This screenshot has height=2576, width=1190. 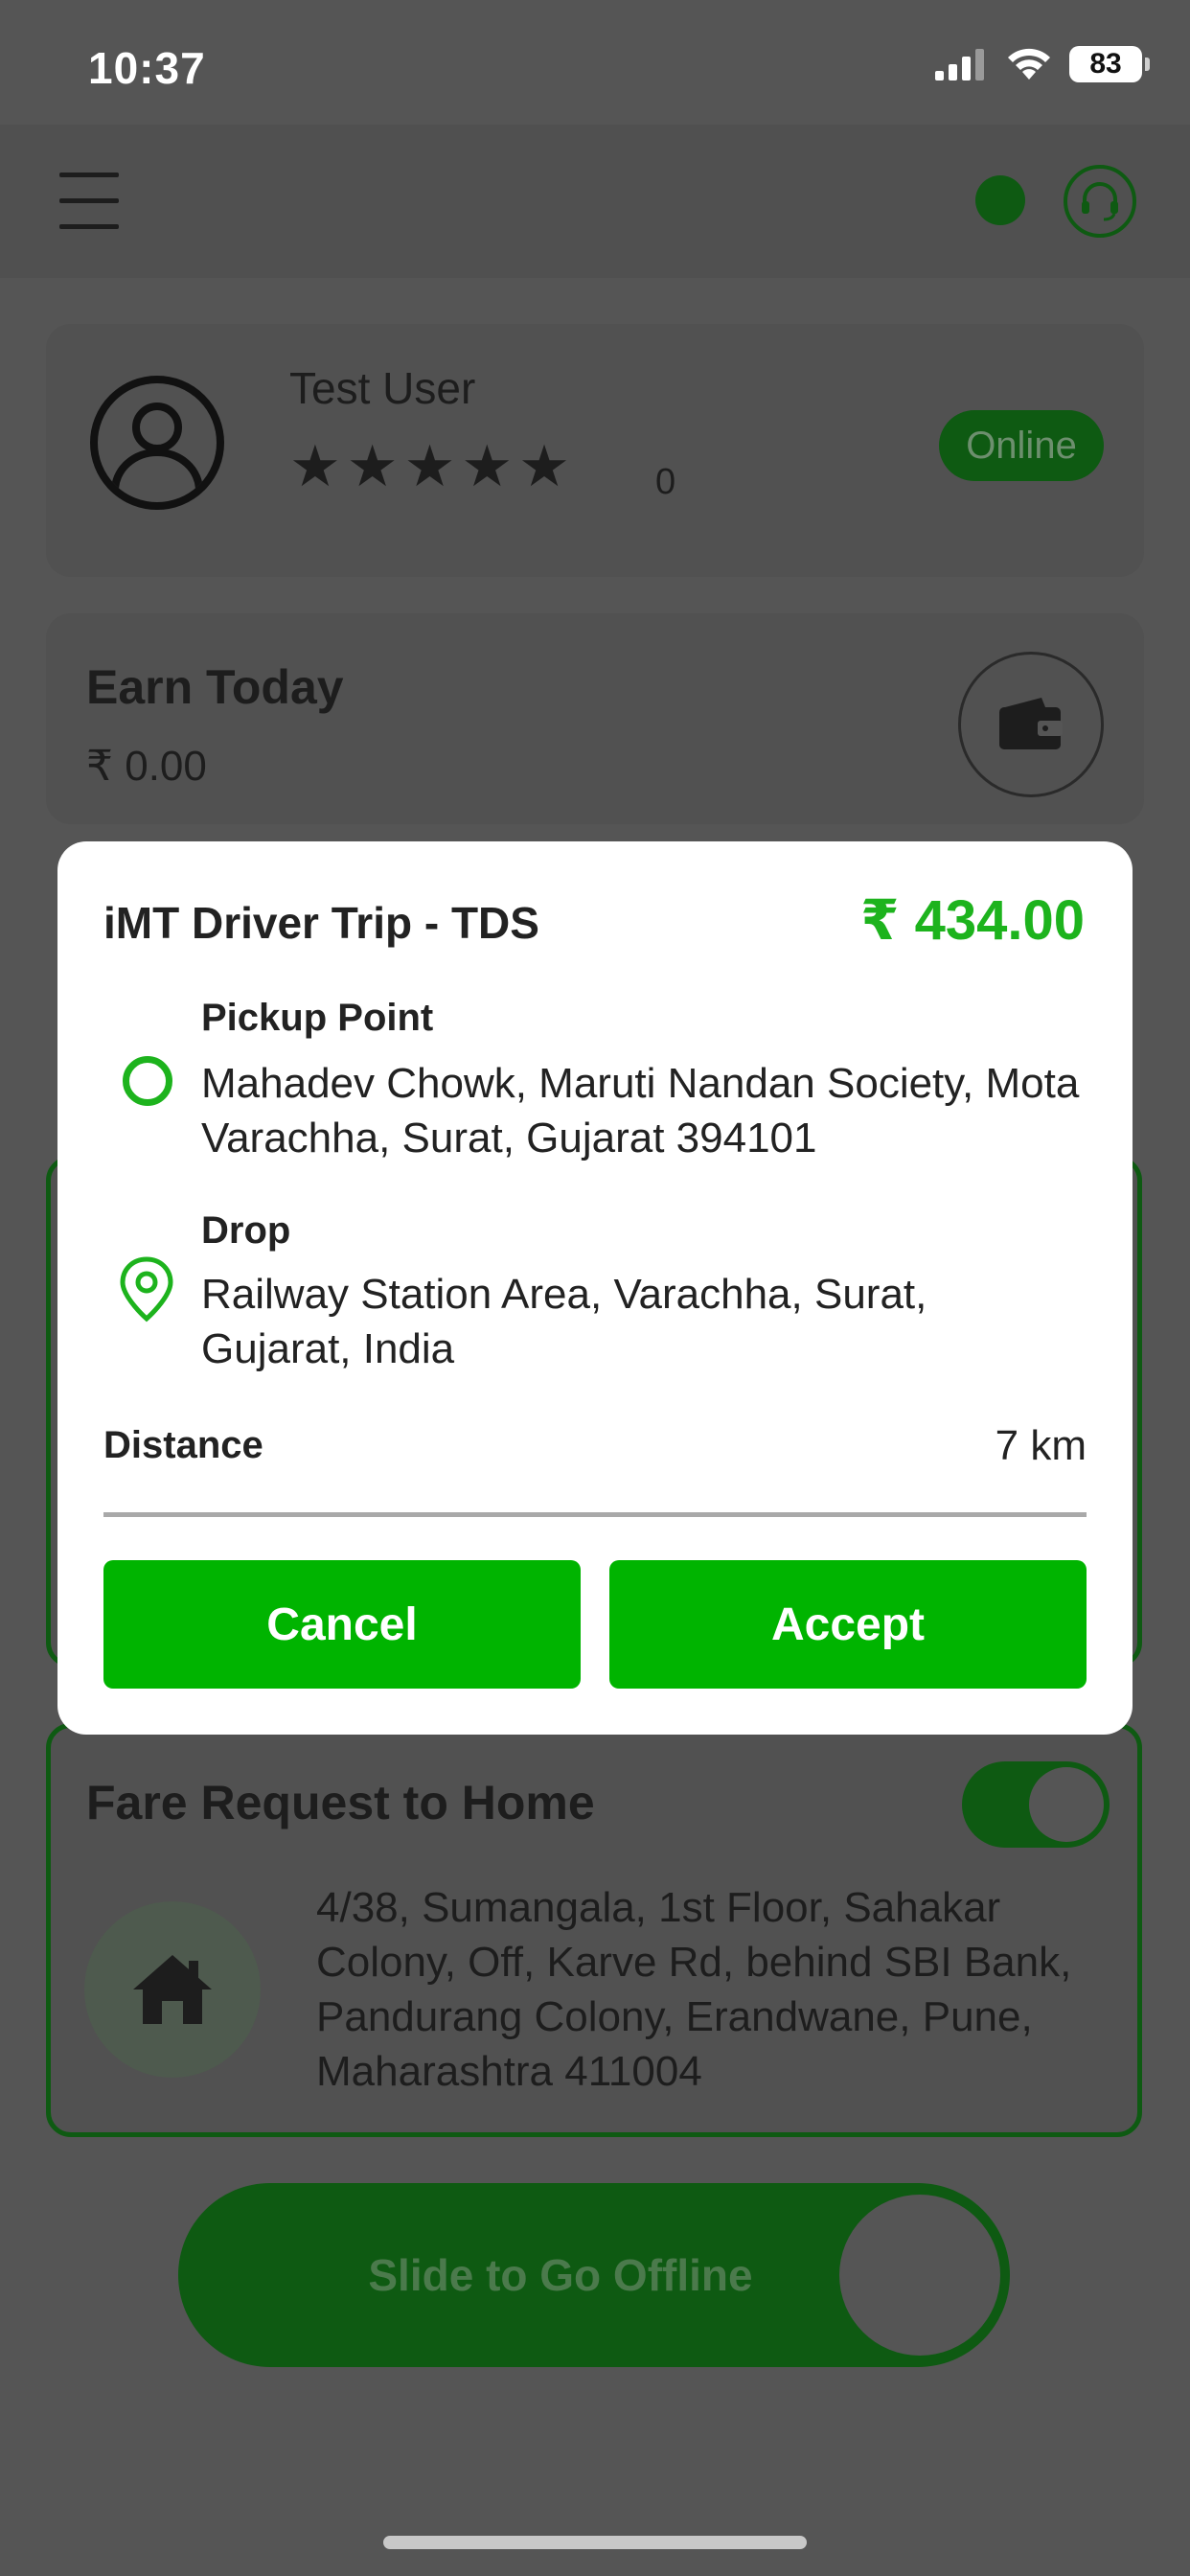 I want to click on accept-button: Accept, so click(x=848, y=1624).